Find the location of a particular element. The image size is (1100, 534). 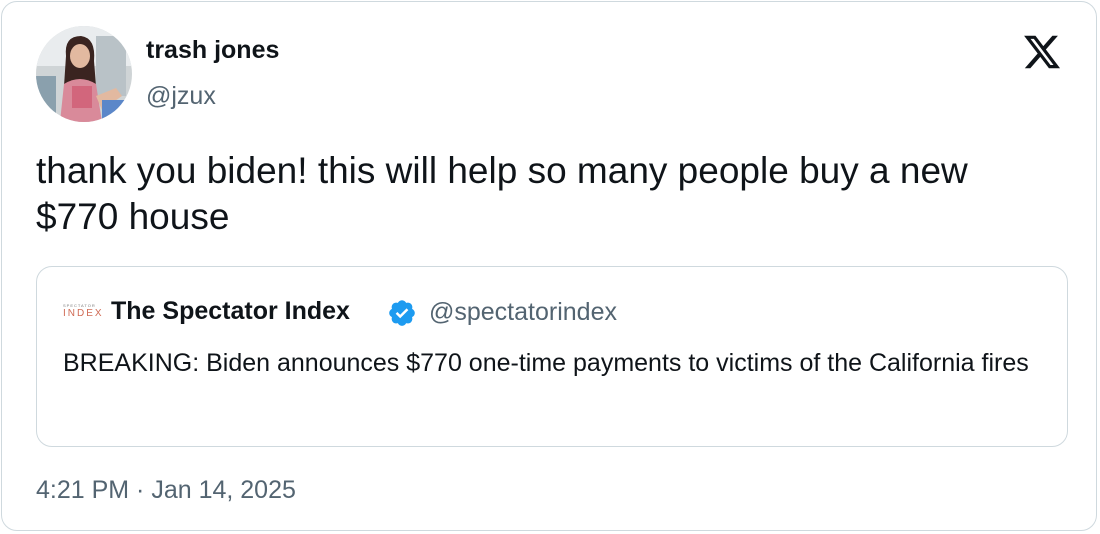

spectator-index-logo: SPECTATOR INDEX is located at coordinates (83, 312).